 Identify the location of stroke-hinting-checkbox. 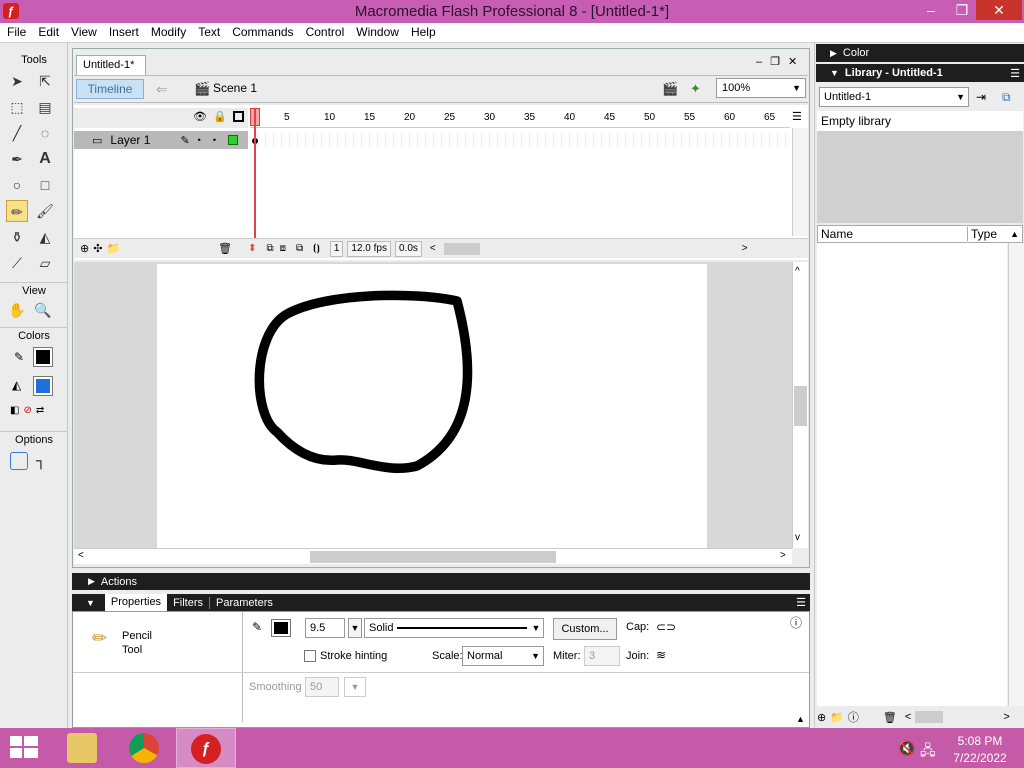
(310, 656).